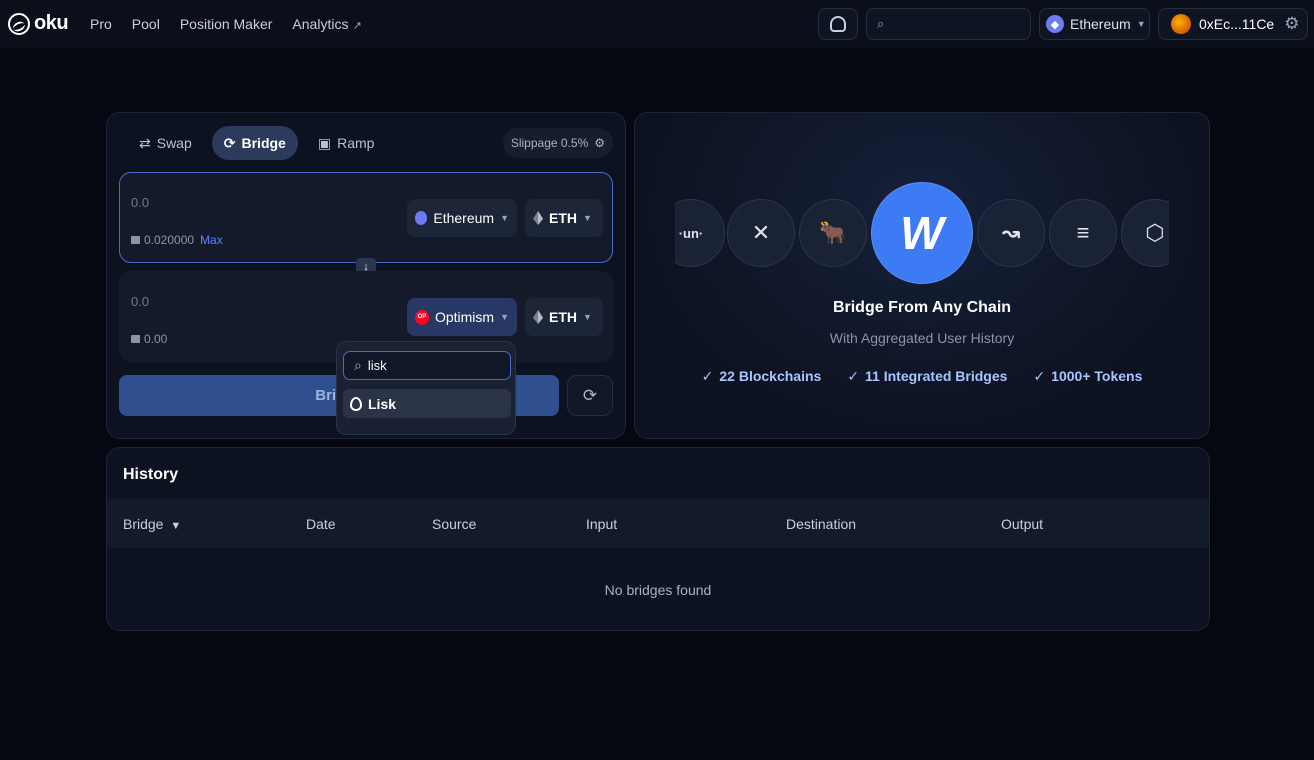 This screenshot has width=1314, height=760. I want to click on refresh-button: ⟳, so click(590, 395).